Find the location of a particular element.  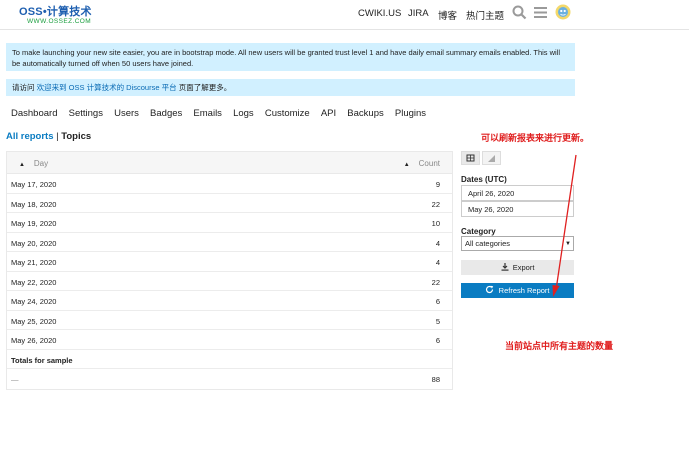

annotation-arrow is located at coordinates (564, 225).